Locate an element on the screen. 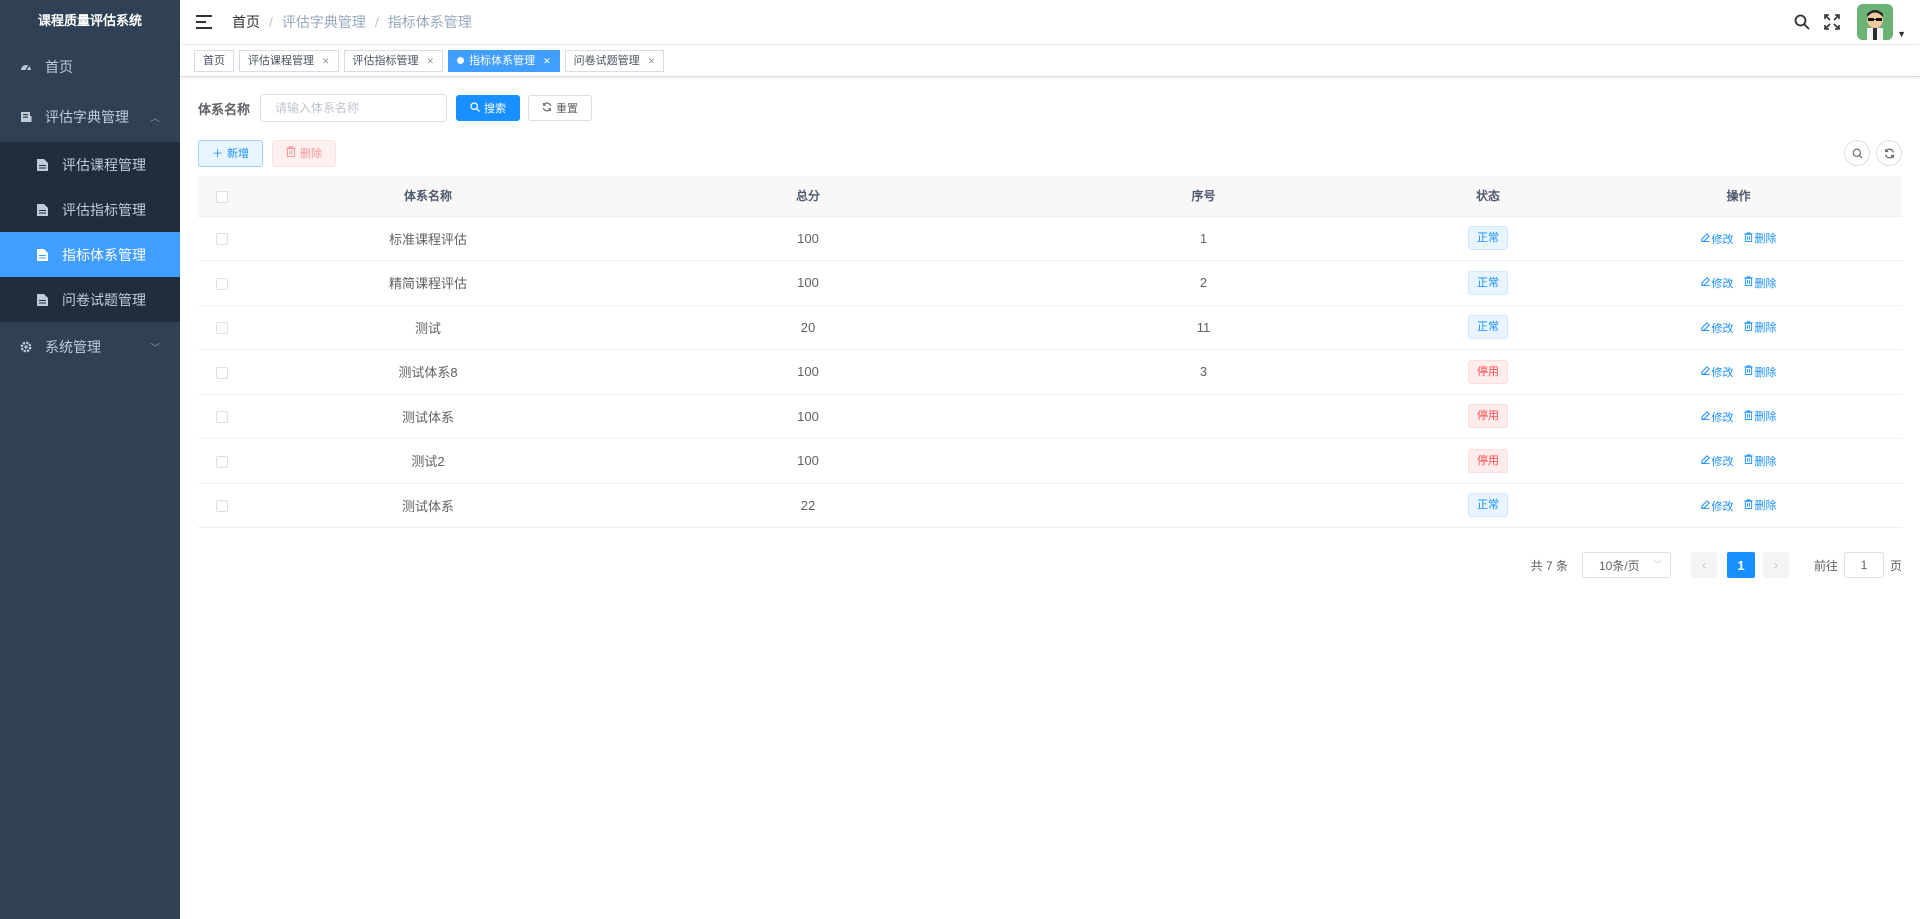 This screenshot has height=919, width=1920. tag-label: 首页 is located at coordinates (214, 60).